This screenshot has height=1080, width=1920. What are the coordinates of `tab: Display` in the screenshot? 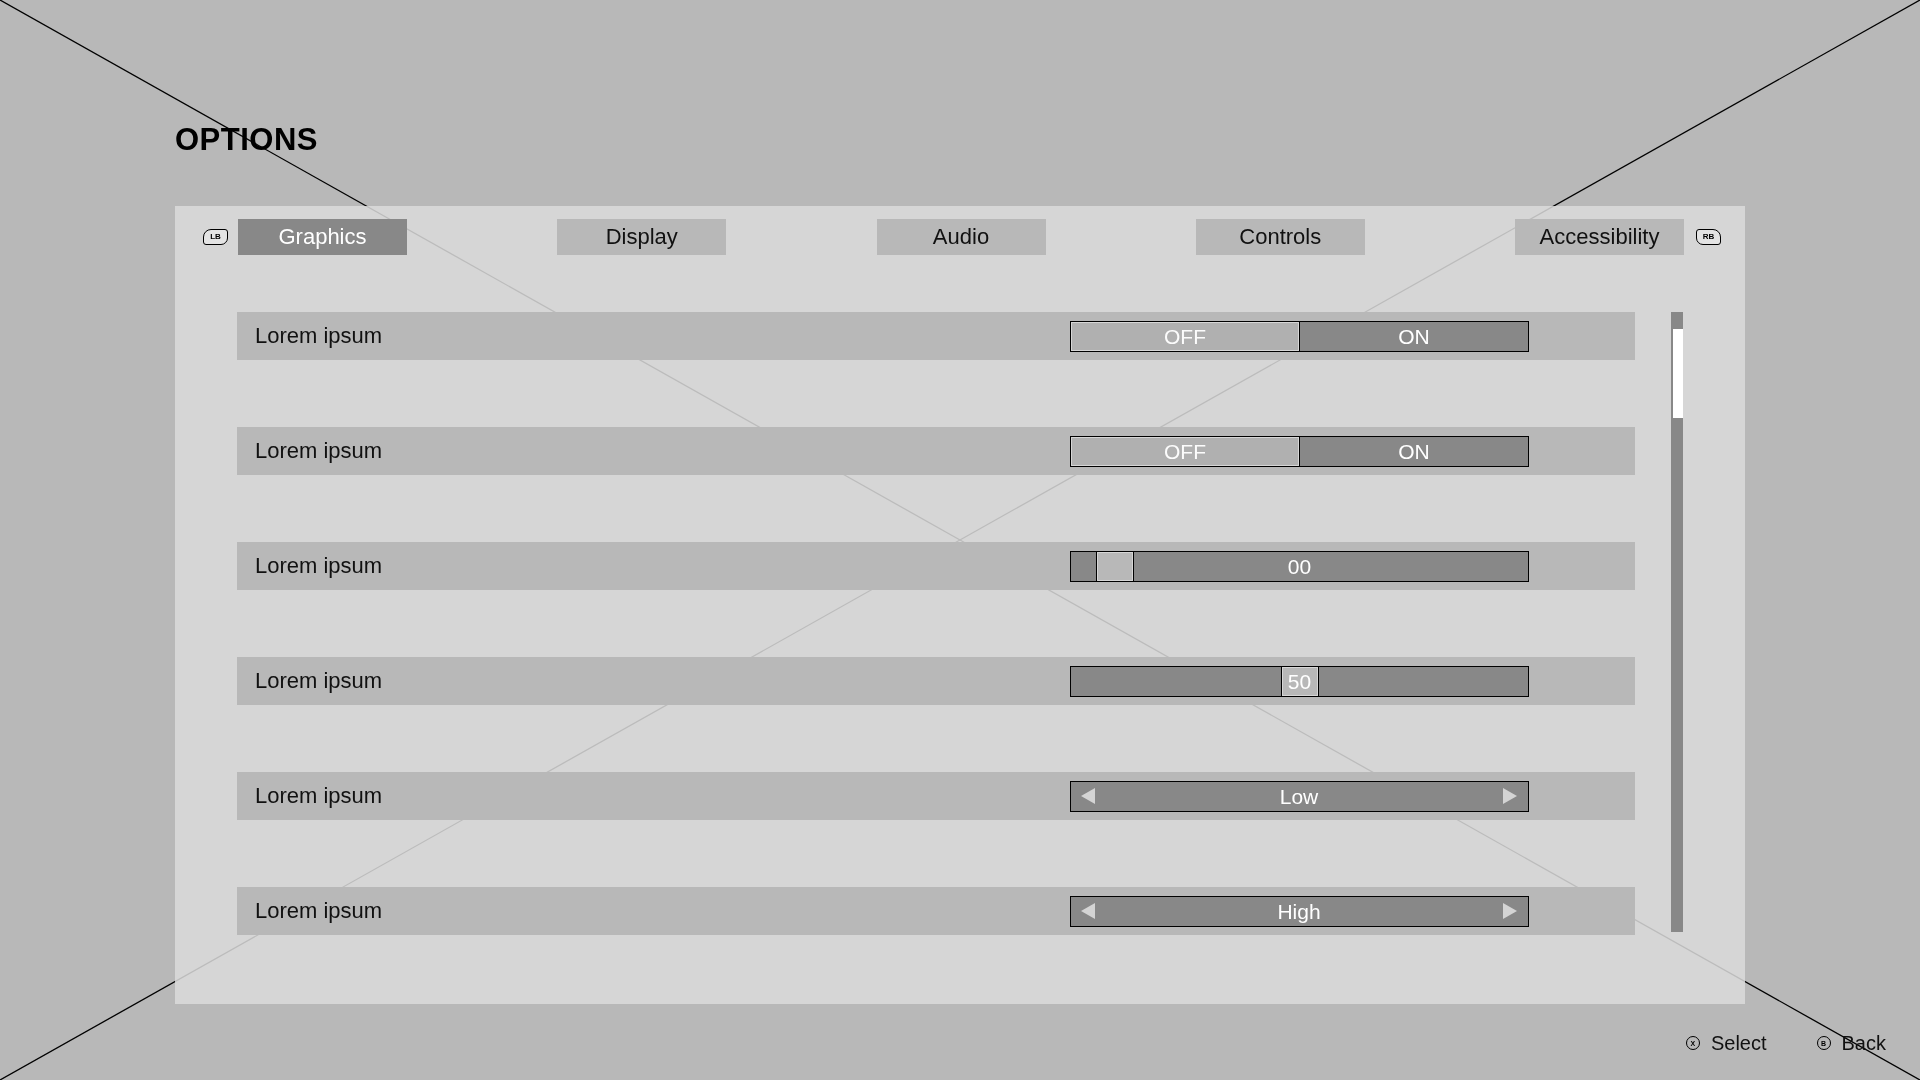 It's located at (642, 237).